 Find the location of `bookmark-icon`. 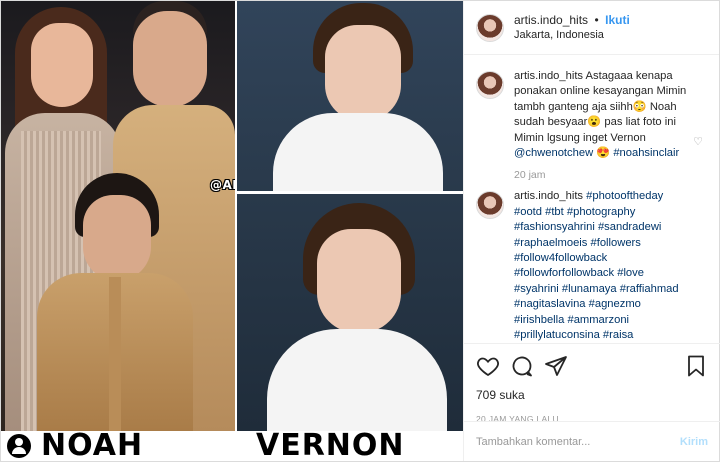

bookmark-icon is located at coordinates (696, 366).